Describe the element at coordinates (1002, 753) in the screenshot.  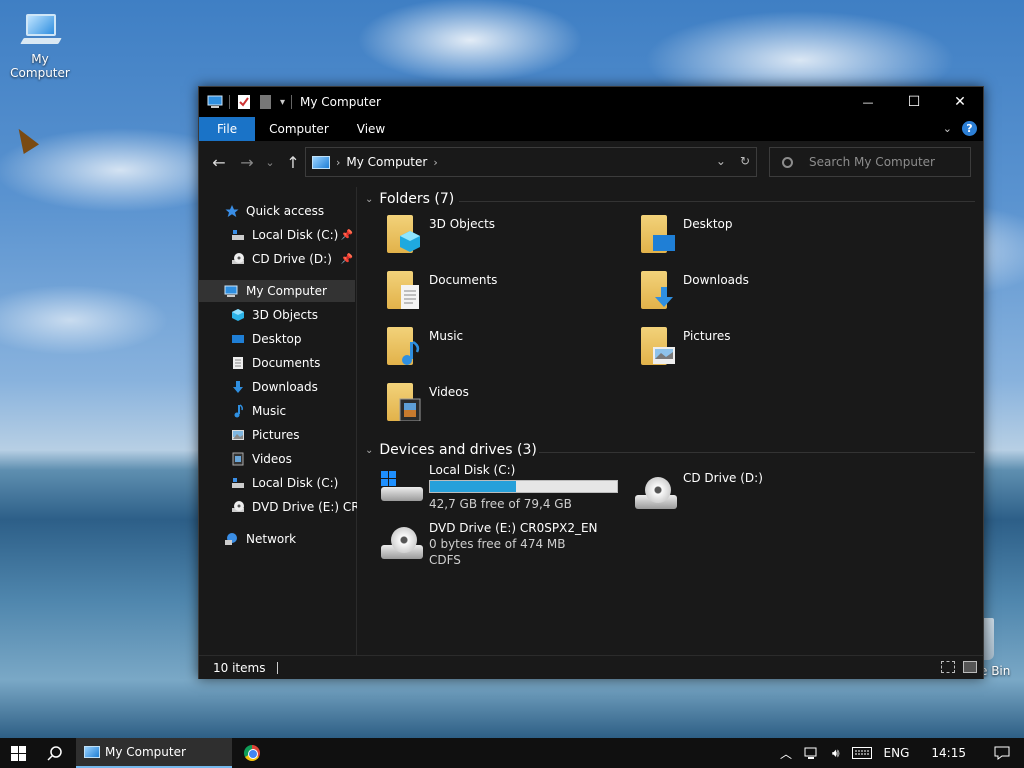
I see `notifications-icon` at that location.